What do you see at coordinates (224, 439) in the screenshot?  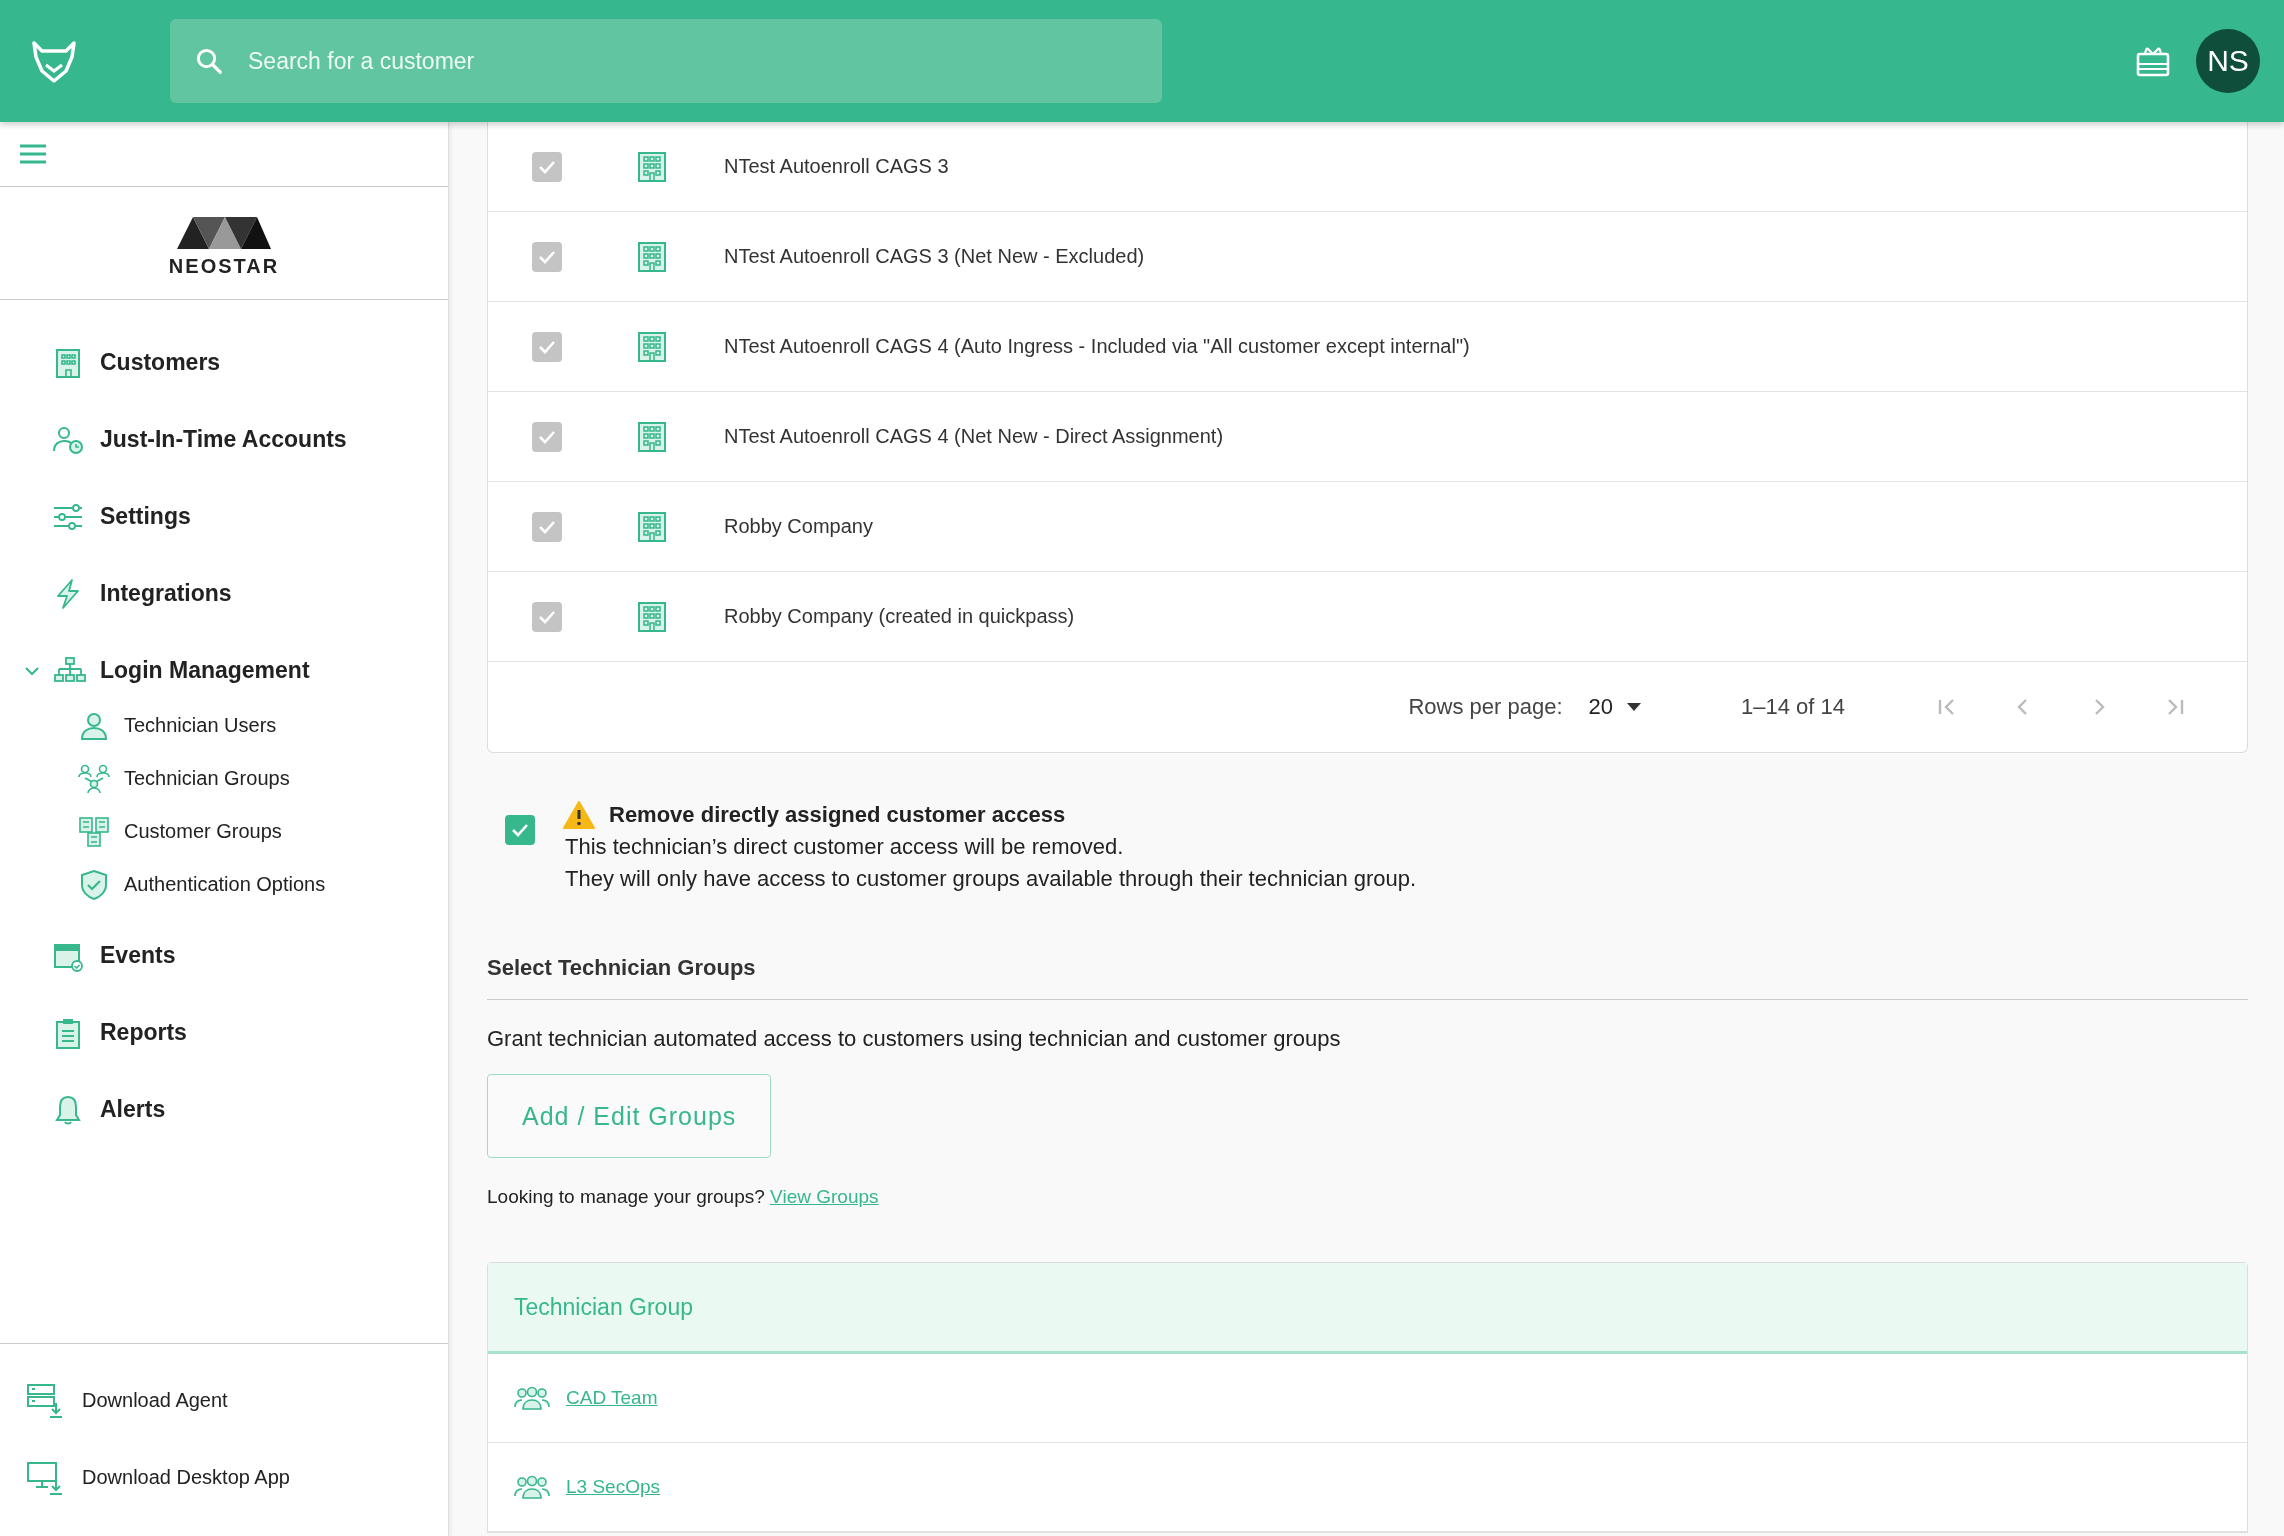 I see `nav-item: Just-In-Time Accounts` at bounding box center [224, 439].